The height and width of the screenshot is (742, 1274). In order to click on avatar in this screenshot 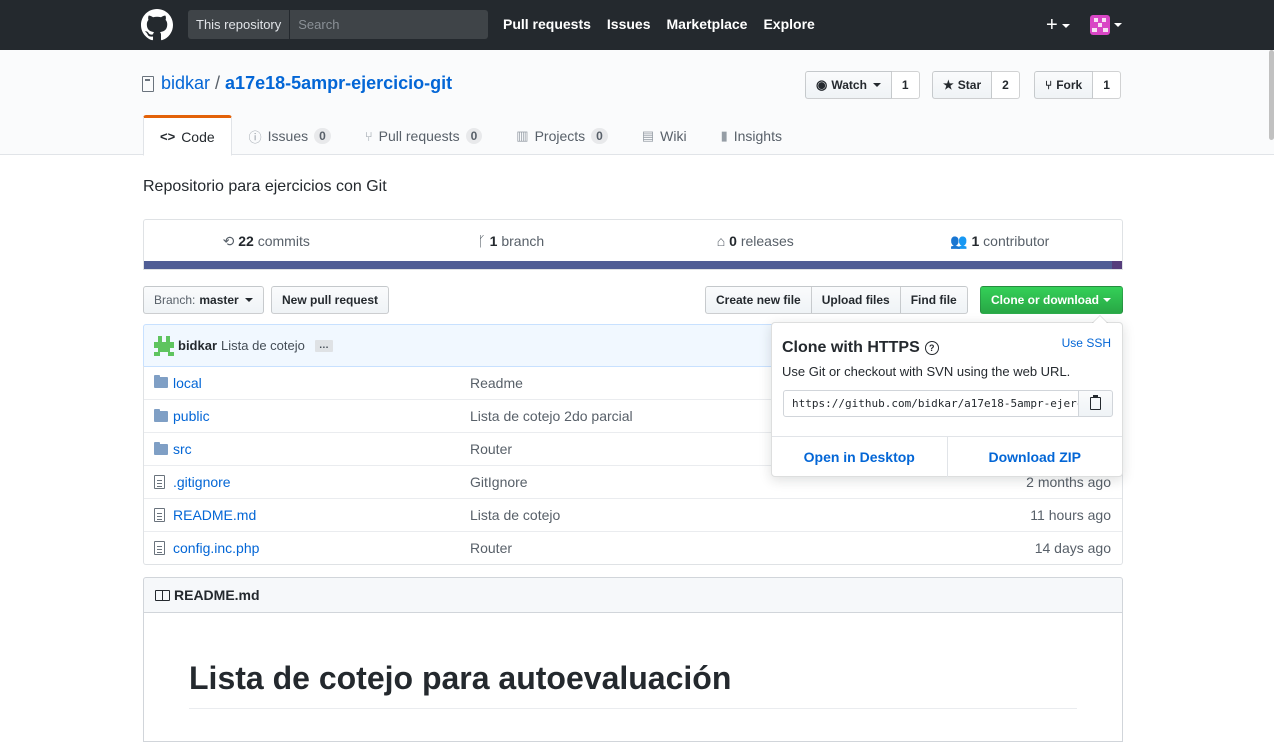, I will do `click(1100, 25)`.